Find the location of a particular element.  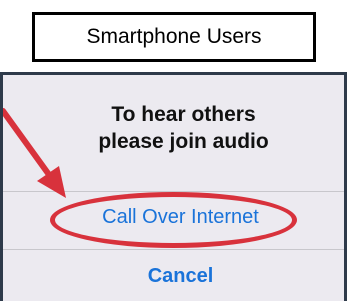

divider-top is located at coordinates (173, 191).